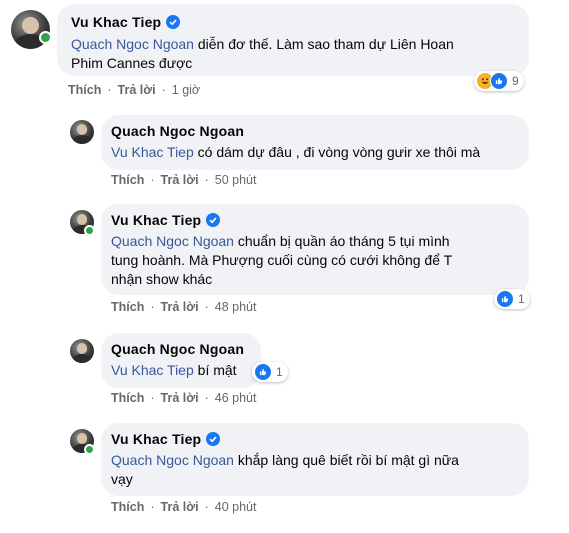 The height and width of the screenshot is (533, 569). I want to click on comment-timestamp: 48 phút, so click(236, 307).